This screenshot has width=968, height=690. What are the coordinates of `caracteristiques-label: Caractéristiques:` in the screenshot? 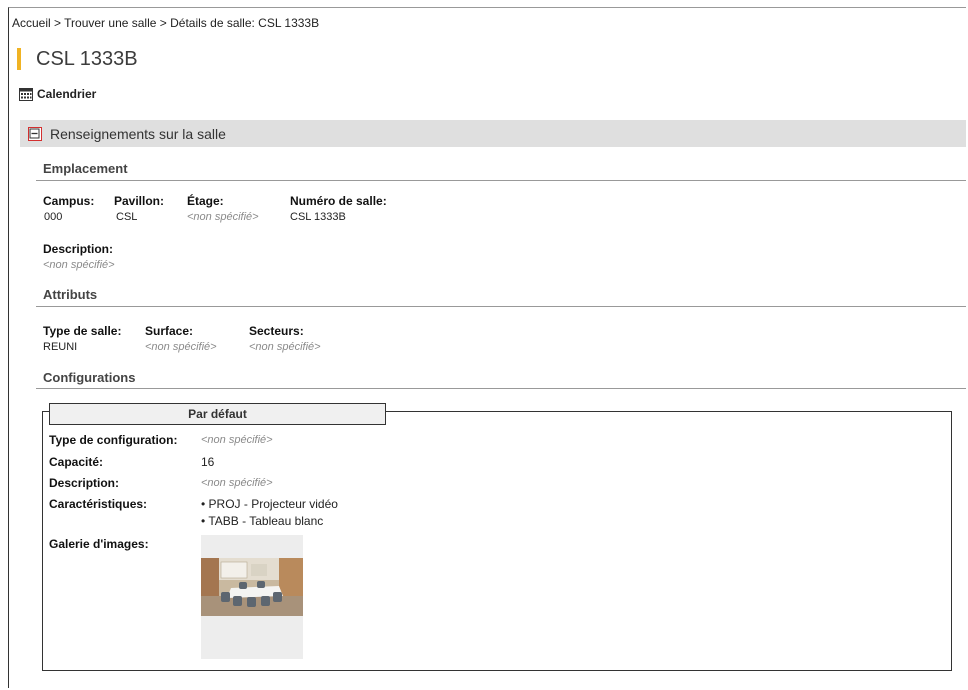 It's located at (98, 504).